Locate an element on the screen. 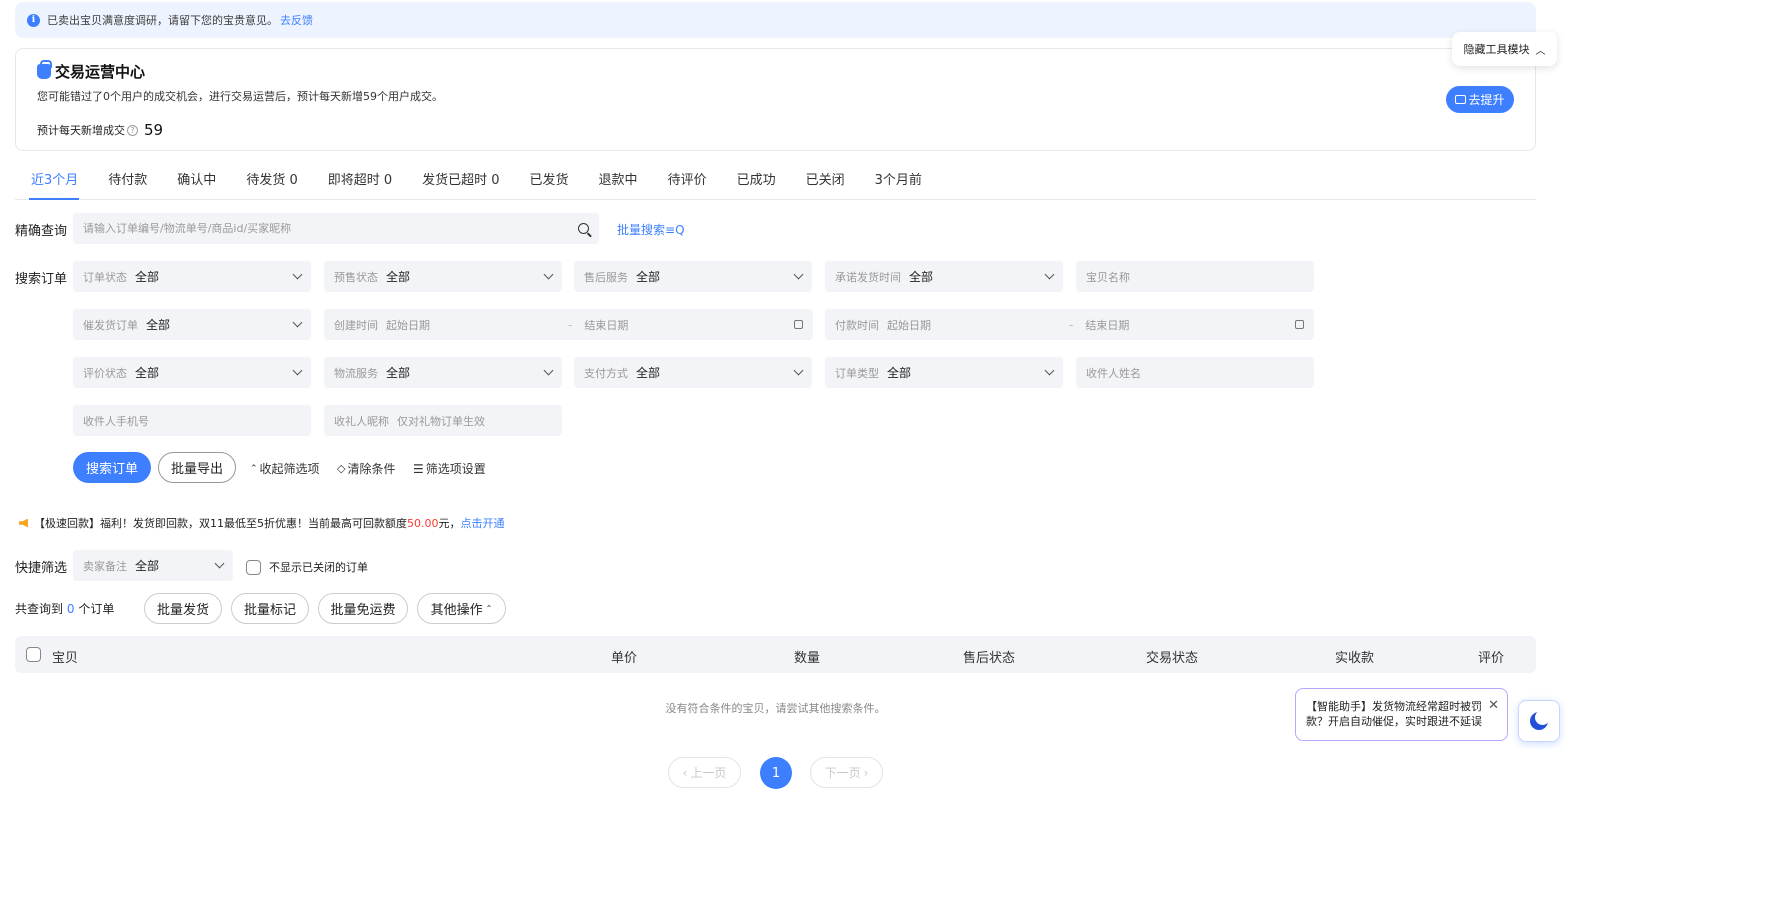 This screenshot has width=1771, height=901. calendar-icon is located at coordinates (1299, 324).